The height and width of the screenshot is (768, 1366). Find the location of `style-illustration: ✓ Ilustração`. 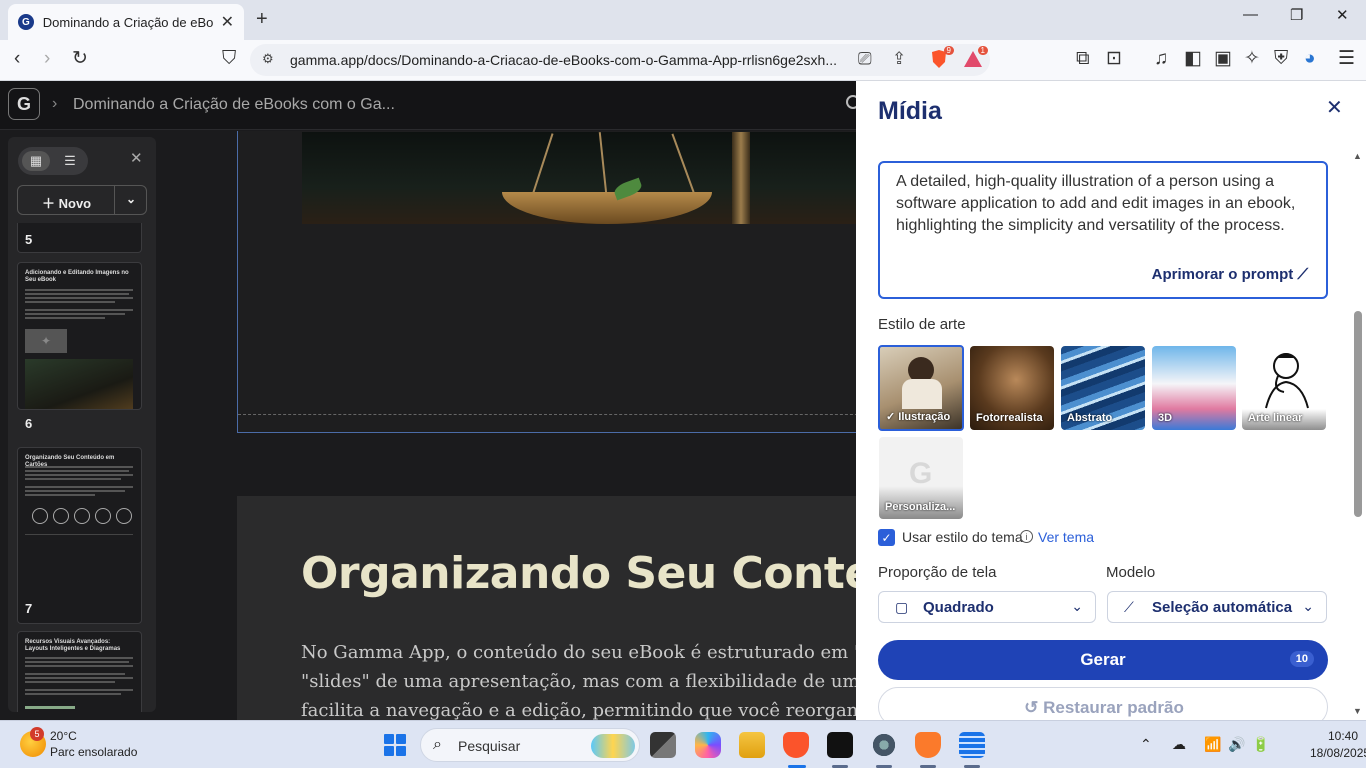

style-illustration: ✓ Ilustração is located at coordinates (921, 388).